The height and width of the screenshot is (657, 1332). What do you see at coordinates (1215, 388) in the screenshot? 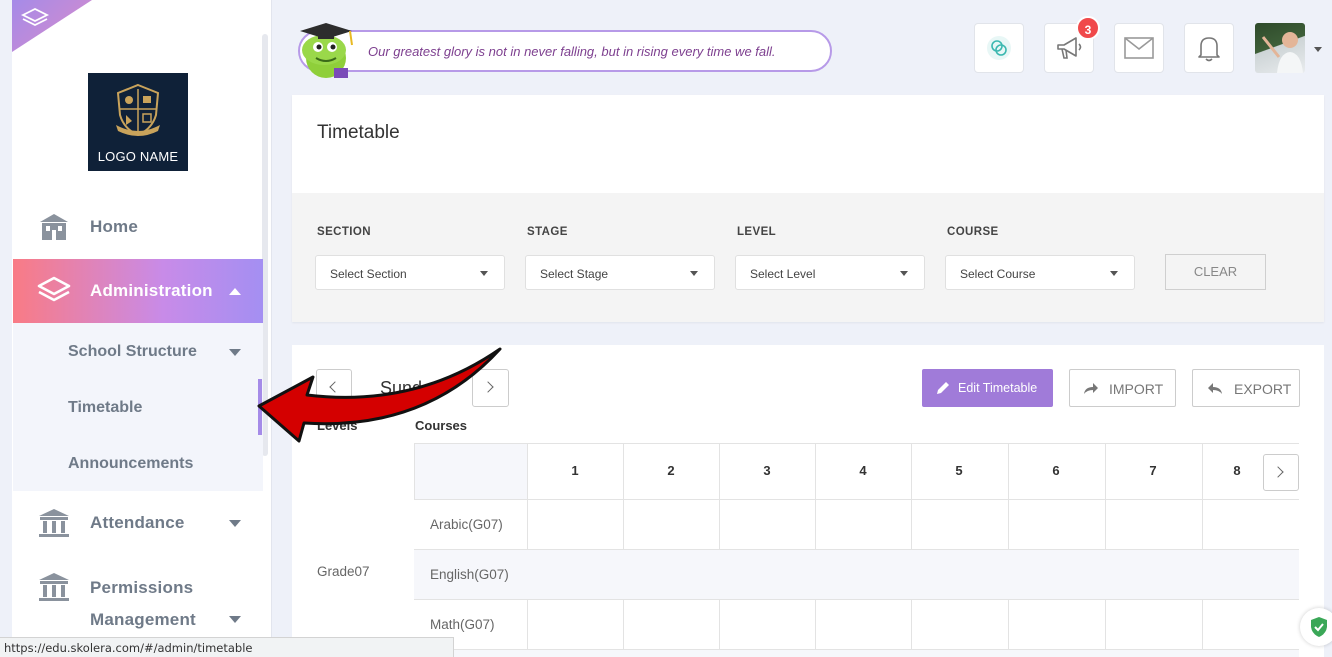
I see `reply-arrow-icon` at bounding box center [1215, 388].